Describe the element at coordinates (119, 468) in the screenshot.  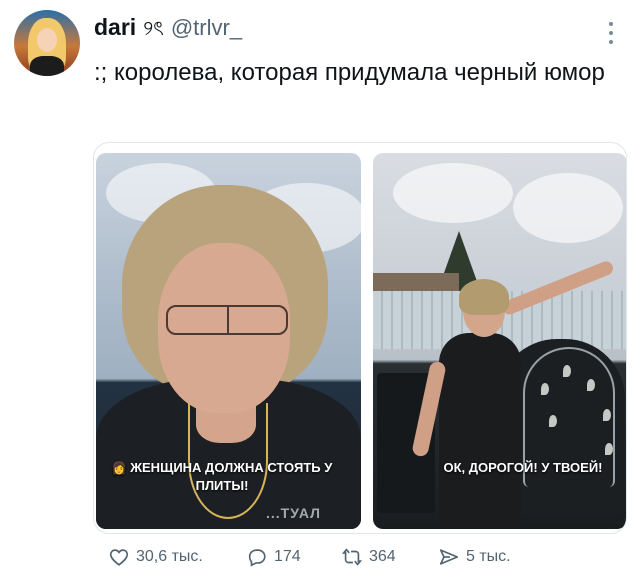
I see `woman-emoji-icon: 👩` at that location.